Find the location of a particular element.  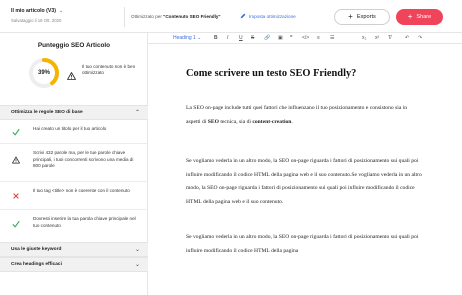

pencil-icon is located at coordinates (243, 16).